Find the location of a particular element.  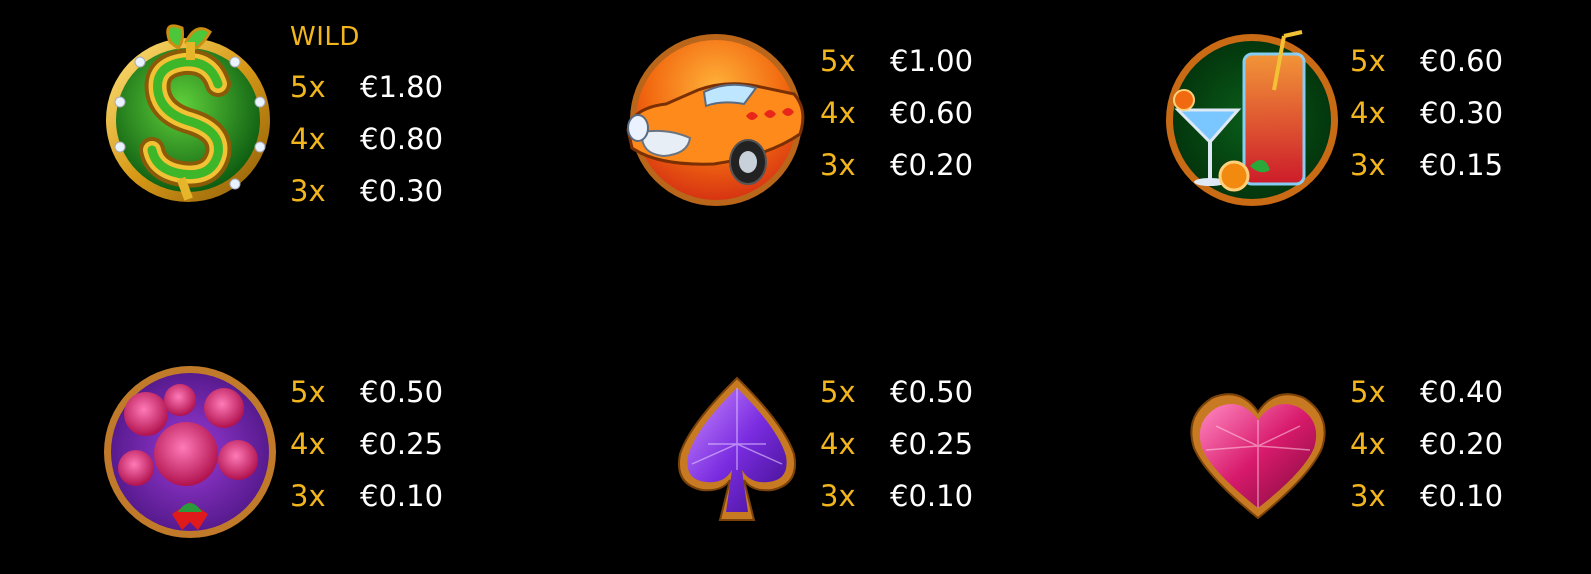

wild-label: WILD is located at coordinates (325, 37).